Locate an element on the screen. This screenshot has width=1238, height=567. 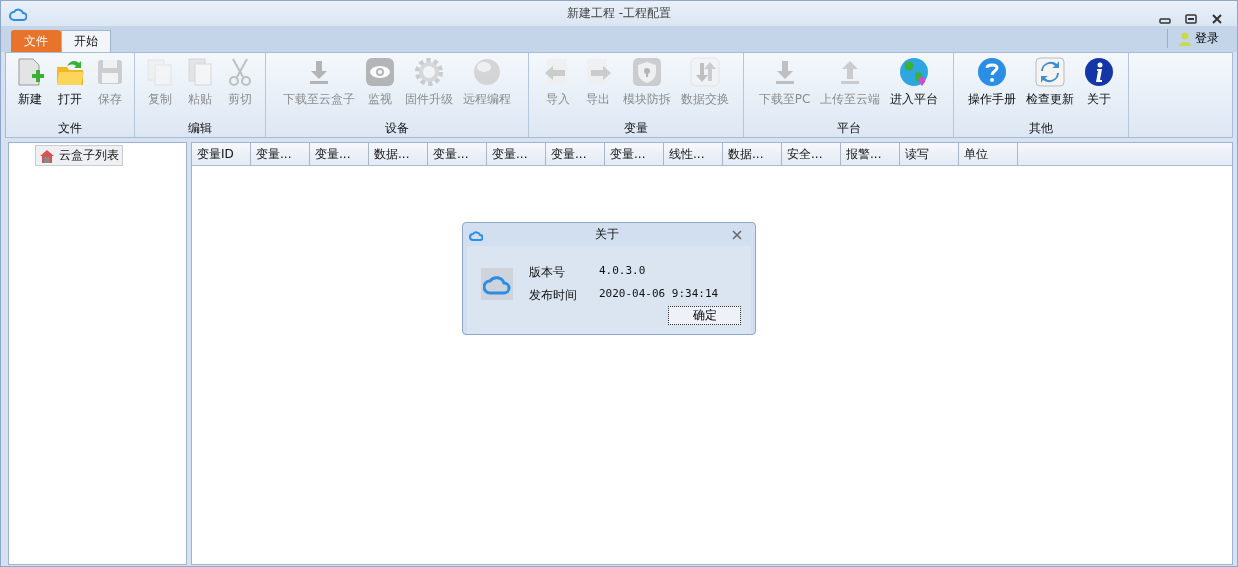
field-label: 版本号 is located at coordinates (547, 272).